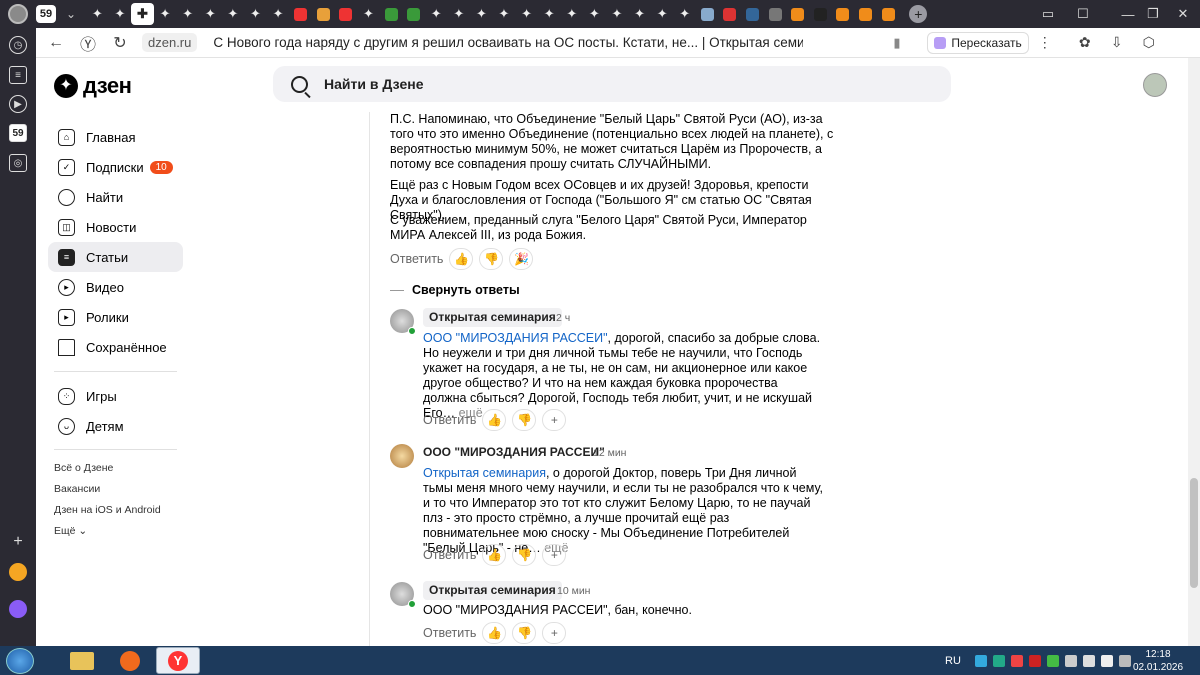 This screenshot has height=675, width=1200. What do you see at coordinates (170, 42) in the screenshot?
I see `url-domain: dzen.ru` at bounding box center [170, 42].